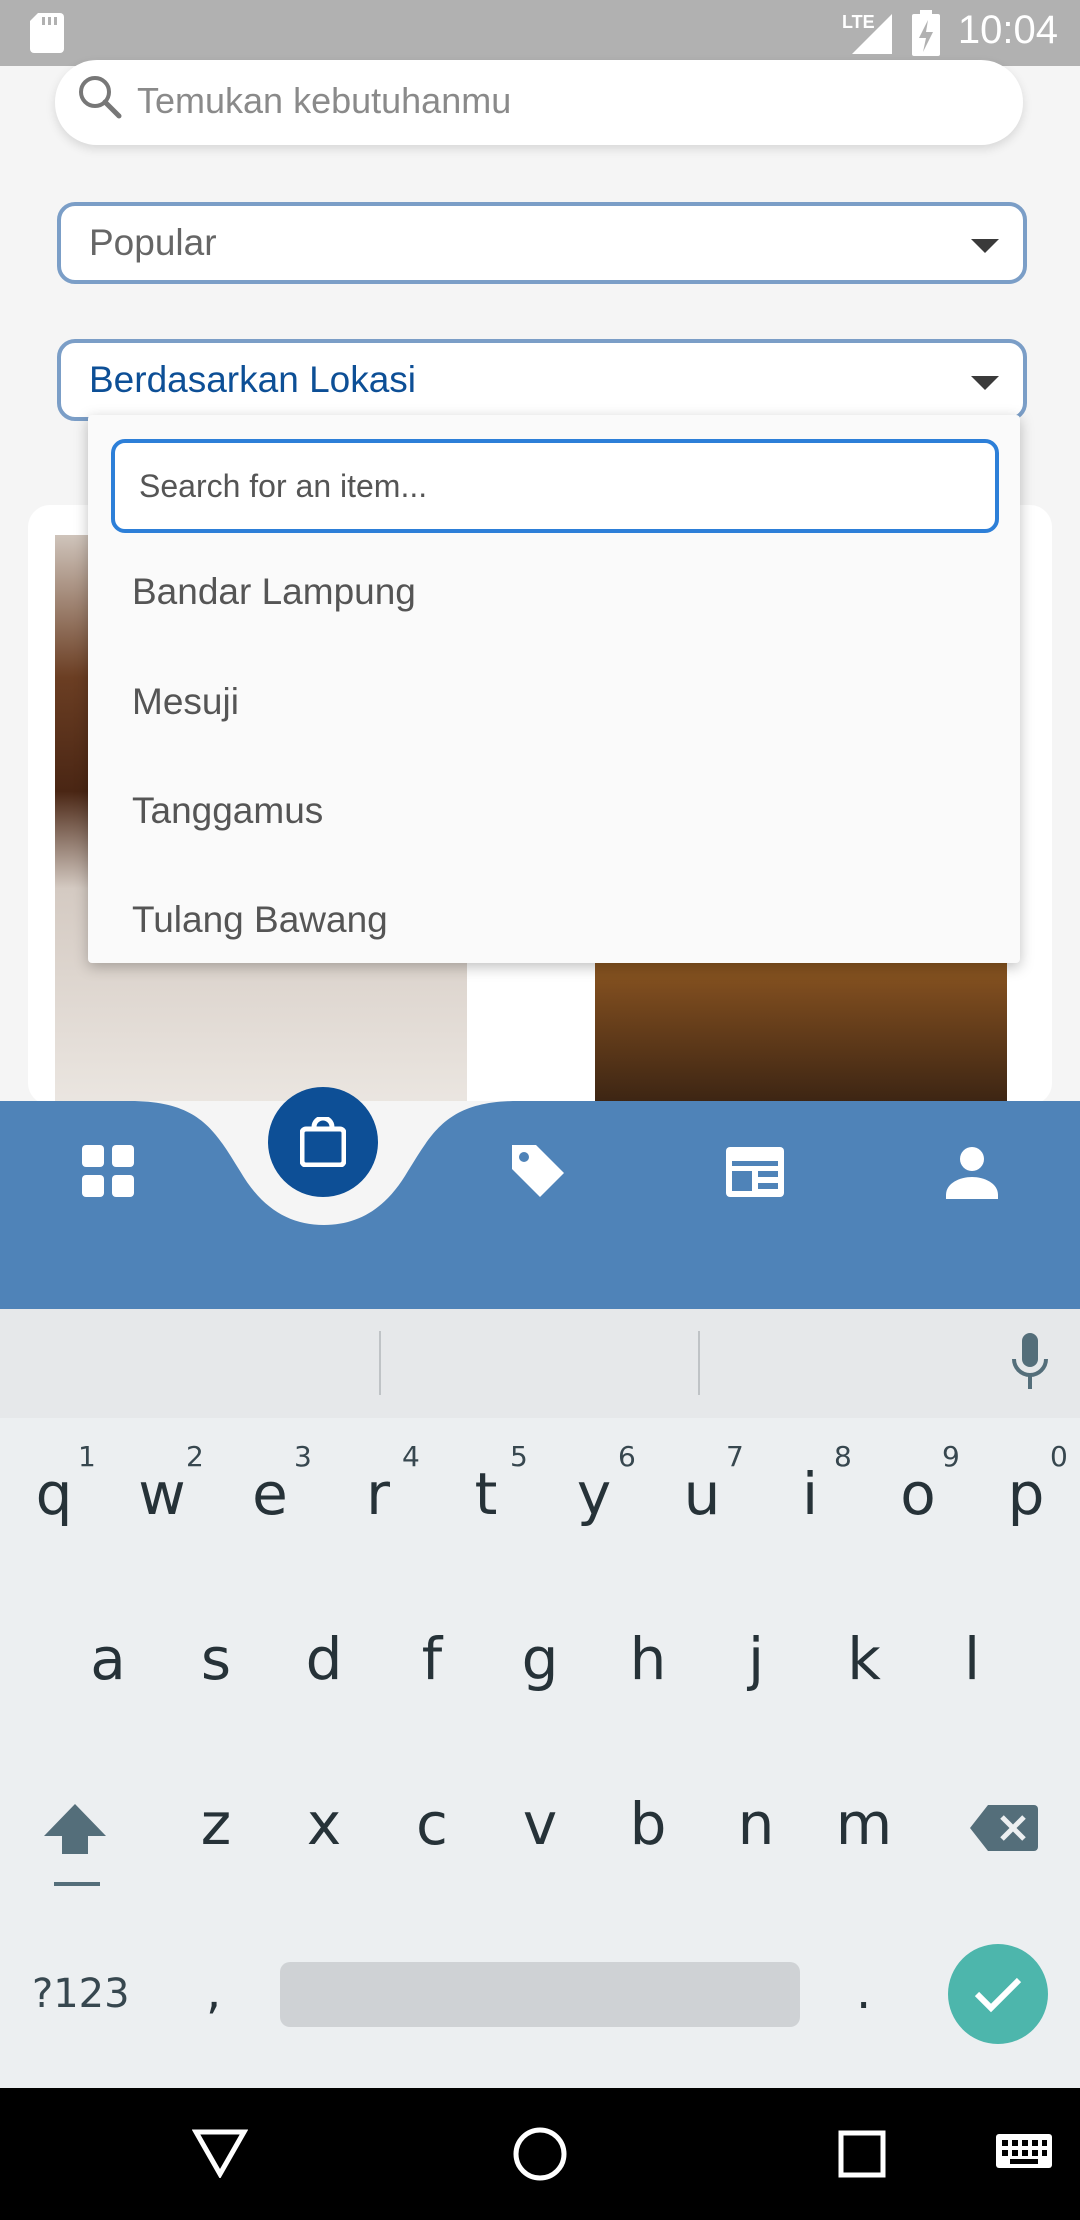 The width and height of the screenshot is (1080, 2220). Describe the element at coordinates (47, 33) in the screenshot. I see `sd-card-icon` at that location.